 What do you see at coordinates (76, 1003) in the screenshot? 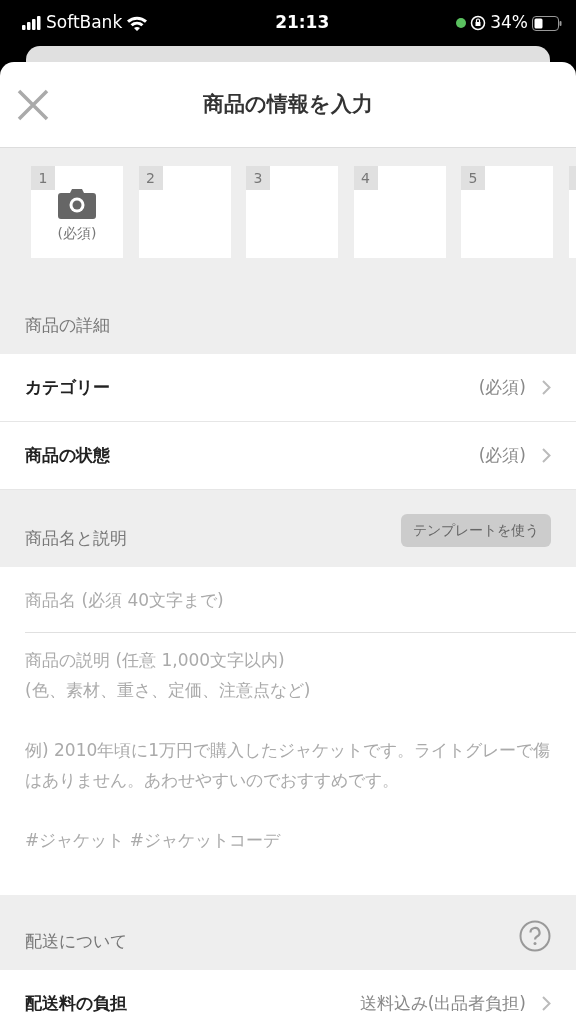
I see `row-label: 配送料の負担` at bounding box center [76, 1003].